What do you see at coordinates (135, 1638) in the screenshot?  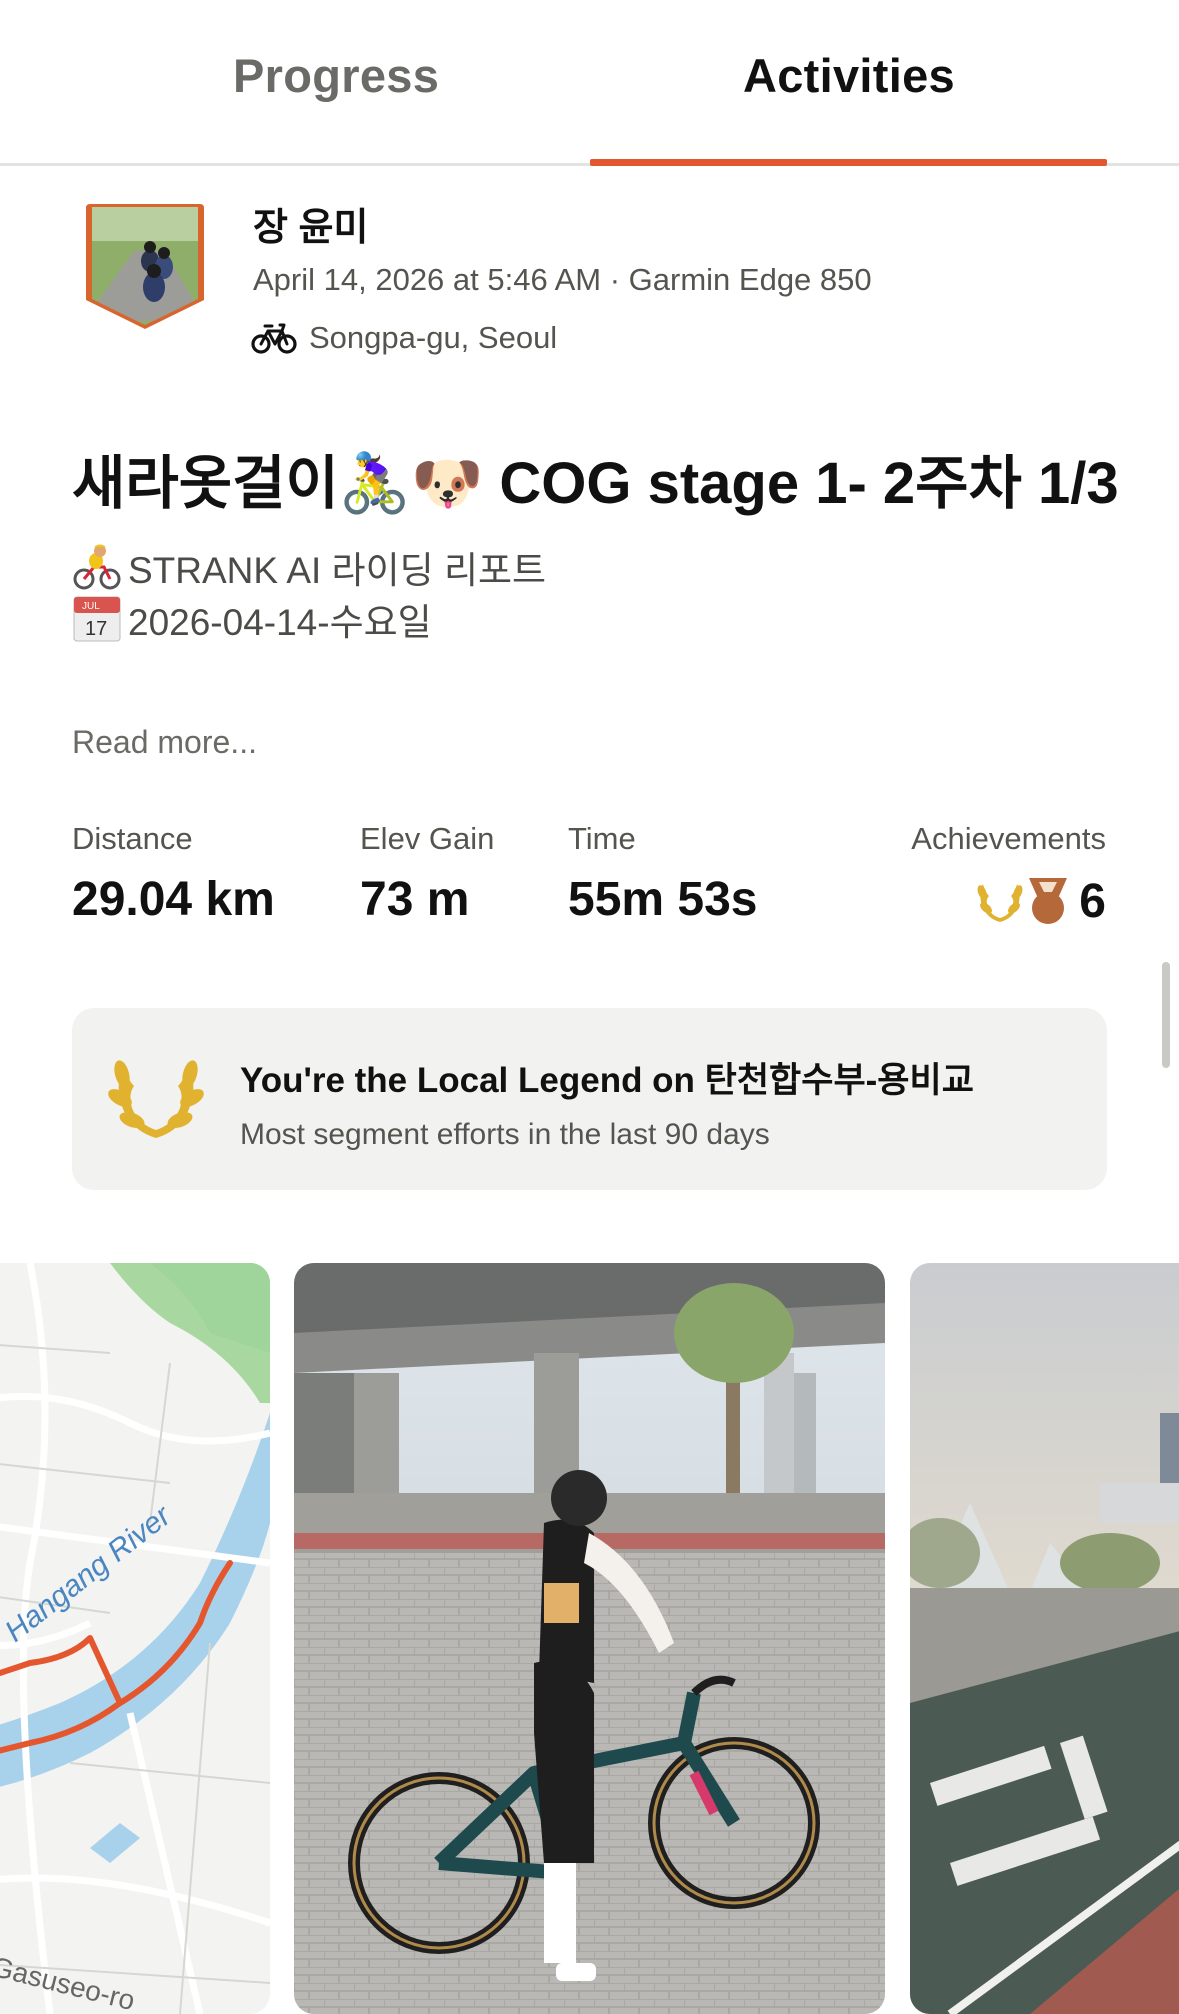 I see `route-map-thumbnail: Hangang River Gasuseo-ro` at bounding box center [135, 1638].